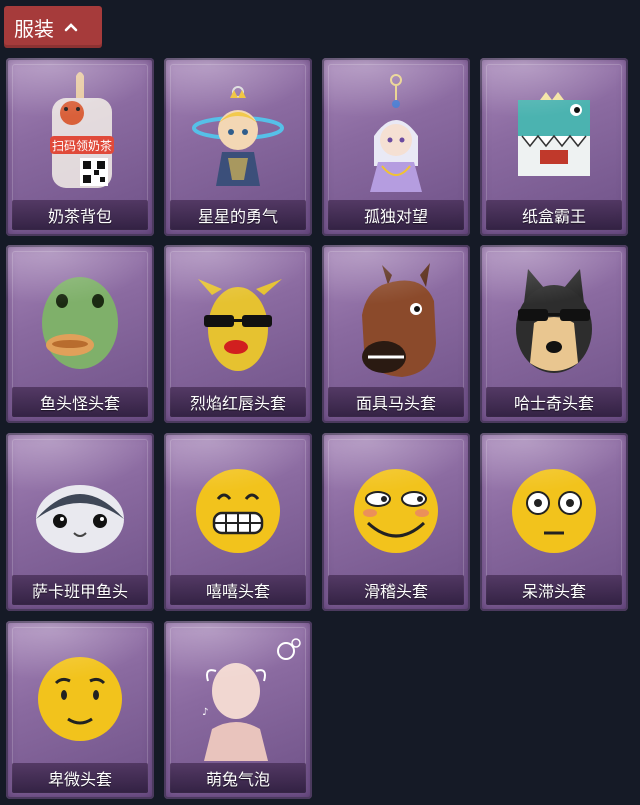 This screenshot has width=640, height=805. Describe the element at coordinates (80, 323) in the screenshot. I see `fish-head-mask-icon` at that location.